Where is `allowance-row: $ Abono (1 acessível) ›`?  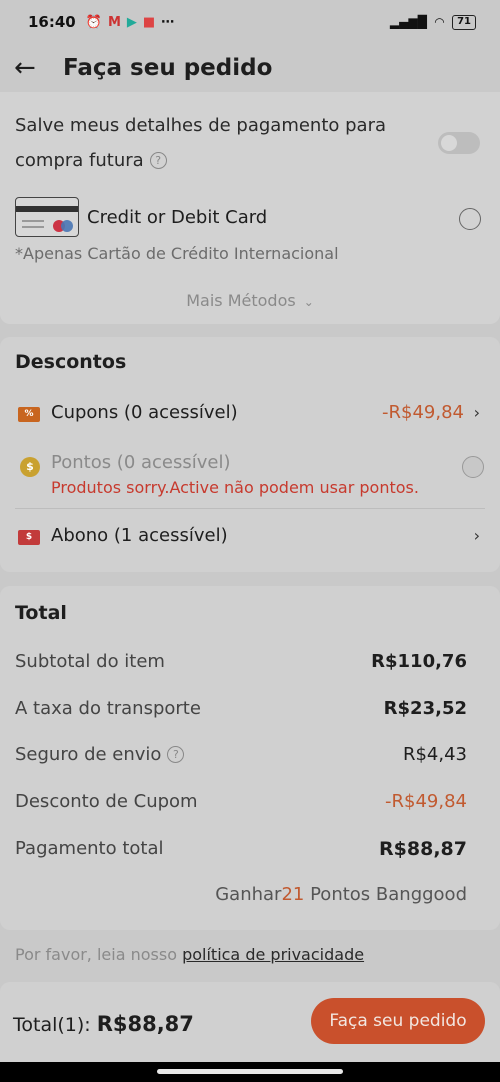
allowance-row: $ Abono (1 acessível) › is located at coordinates (250, 539).